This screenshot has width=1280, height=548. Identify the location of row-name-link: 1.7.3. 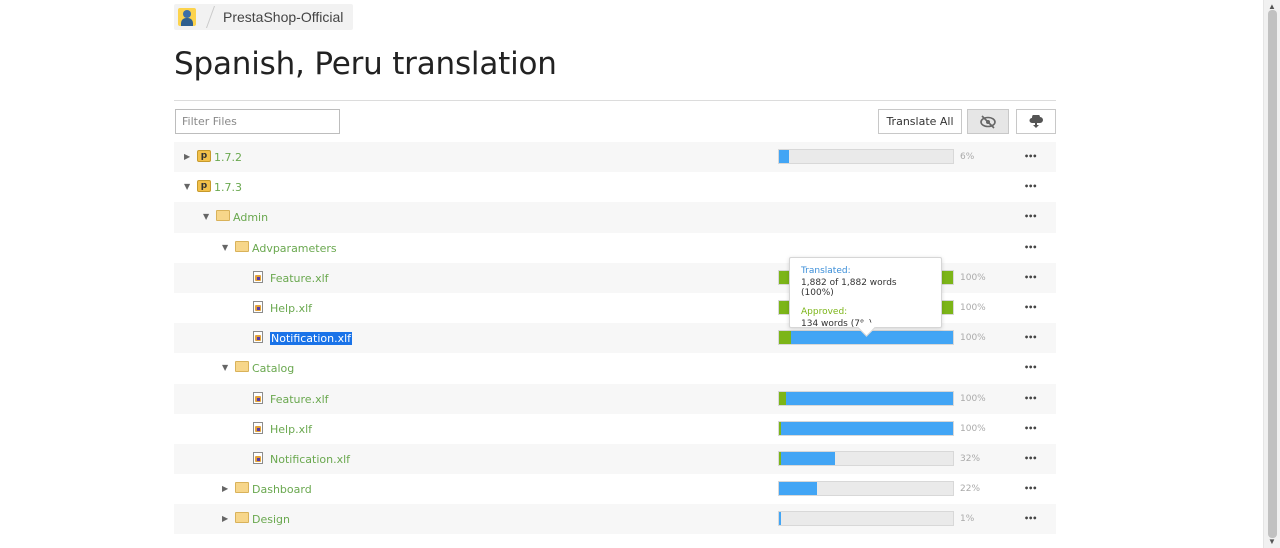
(228, 187).